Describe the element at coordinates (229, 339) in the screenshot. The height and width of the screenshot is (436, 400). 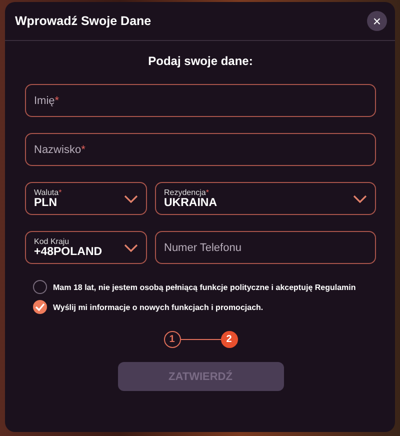
I see `step-indicator: 2` at that location.